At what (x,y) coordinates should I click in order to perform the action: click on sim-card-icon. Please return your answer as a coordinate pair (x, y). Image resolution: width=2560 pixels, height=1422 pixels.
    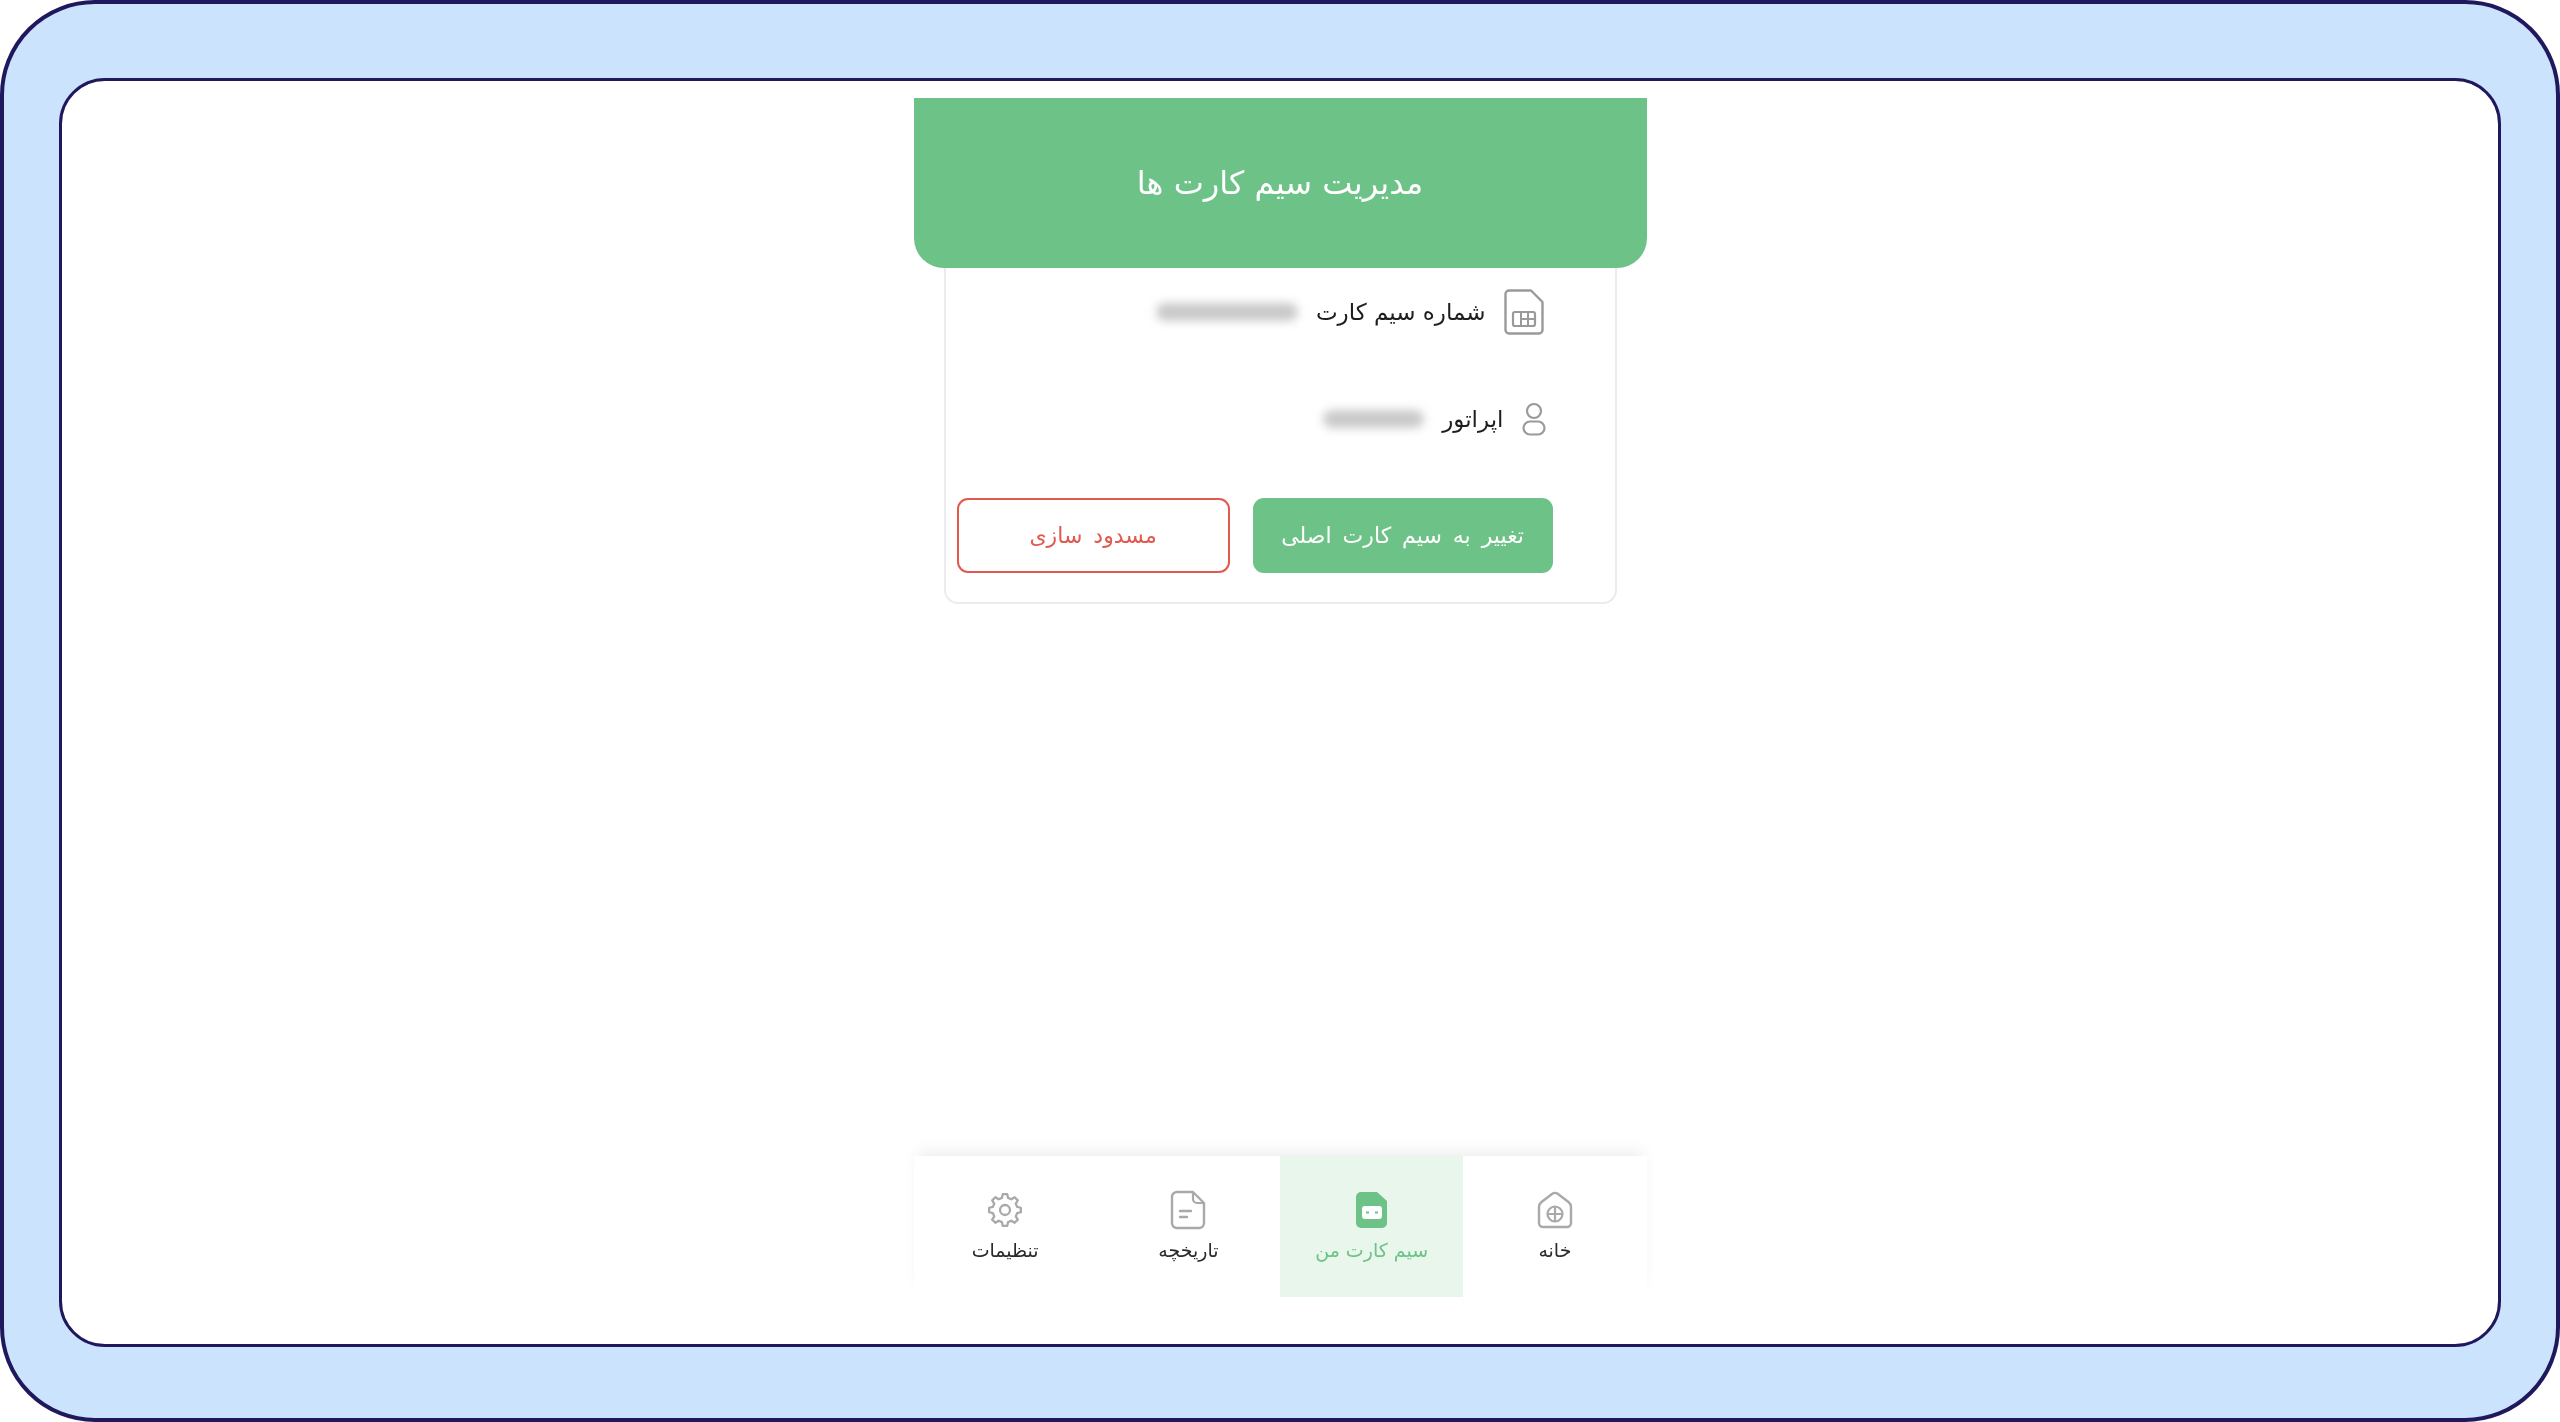
    Looking at the image, I should click on (1523, 312).